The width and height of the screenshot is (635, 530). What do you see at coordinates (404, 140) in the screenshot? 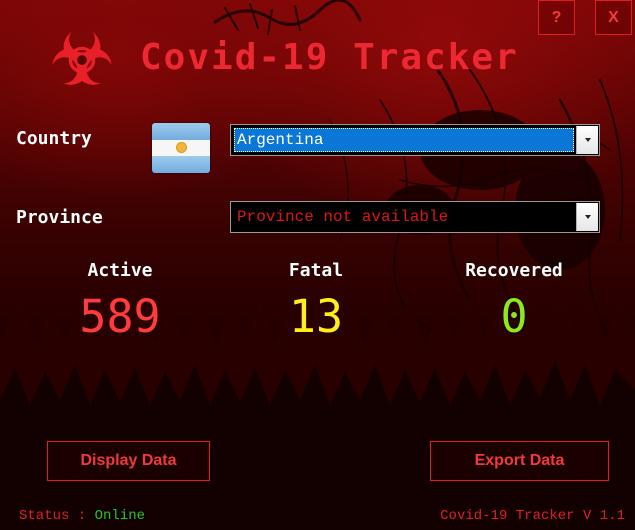
I see `country-selected-value: Argentina` at bounding box center [404, 140].